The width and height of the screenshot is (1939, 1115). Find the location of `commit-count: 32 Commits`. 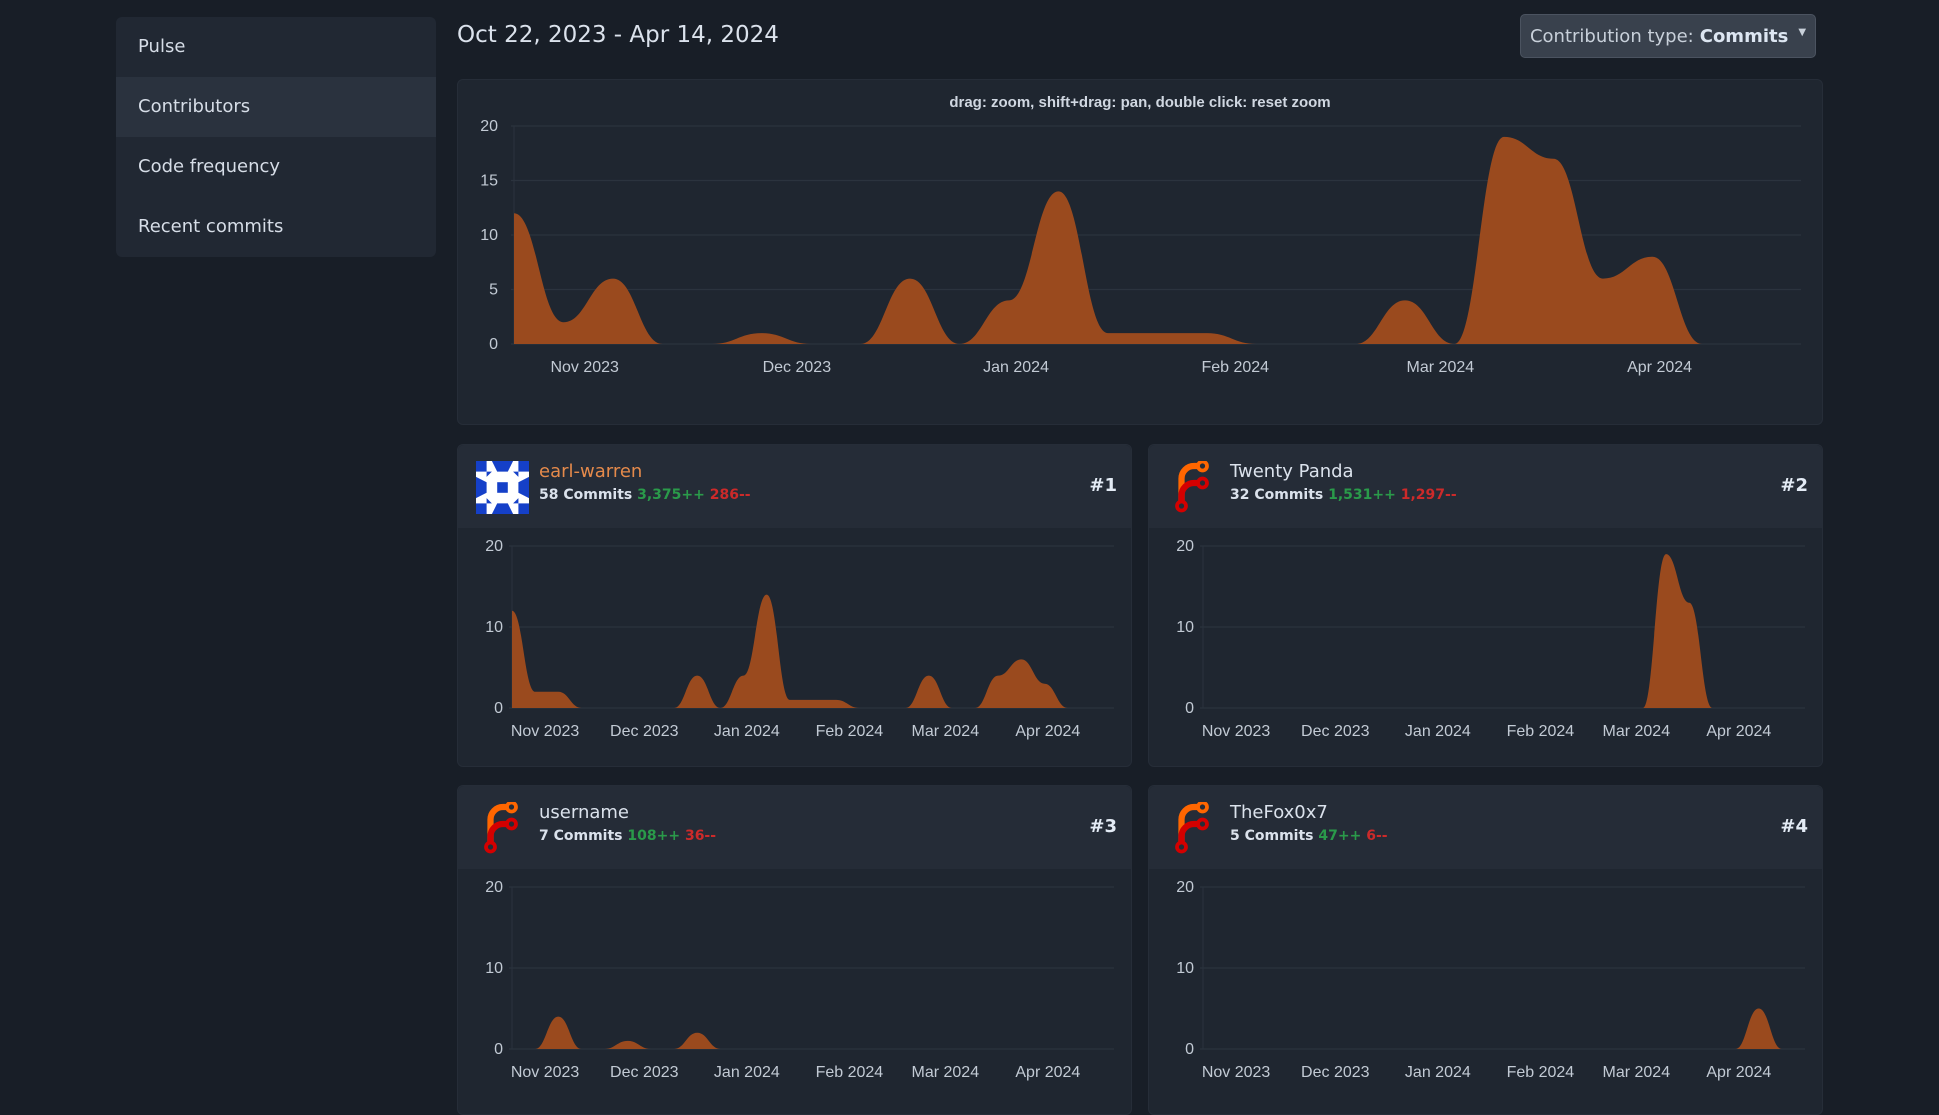

commit-count: 32 Commits is located at coordinates (1277, 495).